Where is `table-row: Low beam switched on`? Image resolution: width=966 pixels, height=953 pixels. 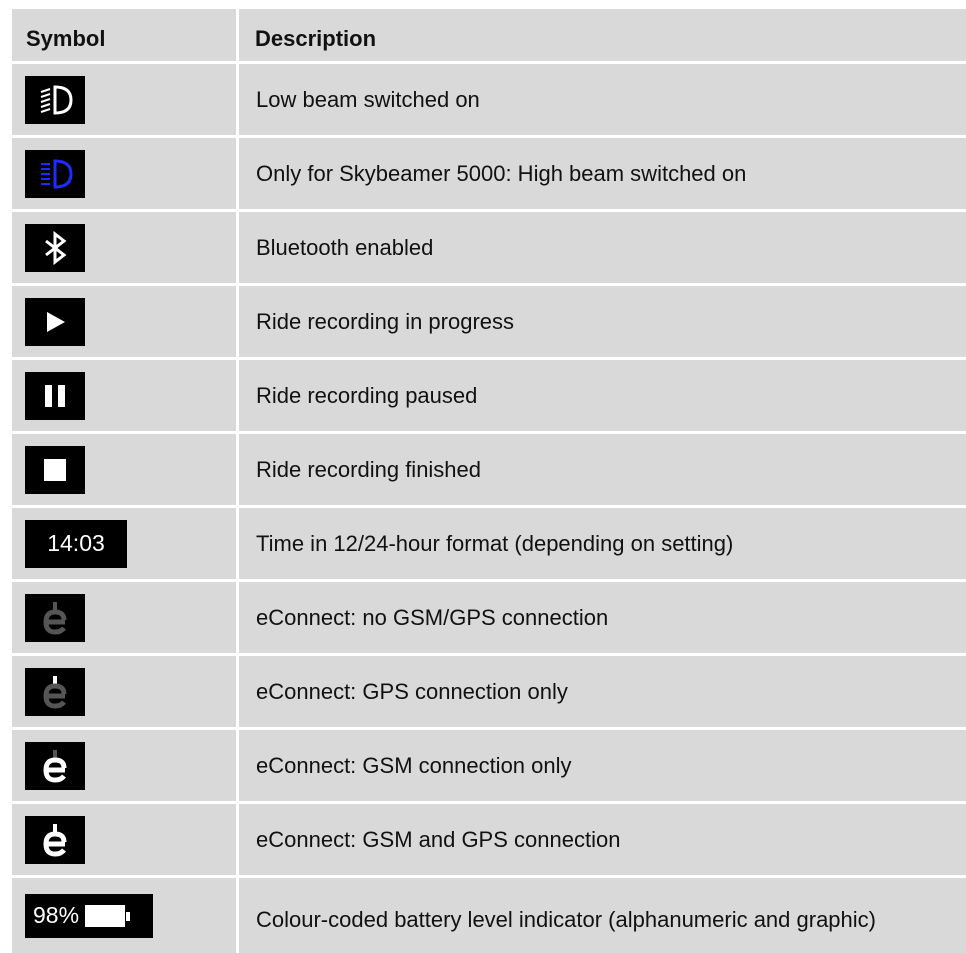
table-row: Low beam switched on is located at coordinates (489, 99).